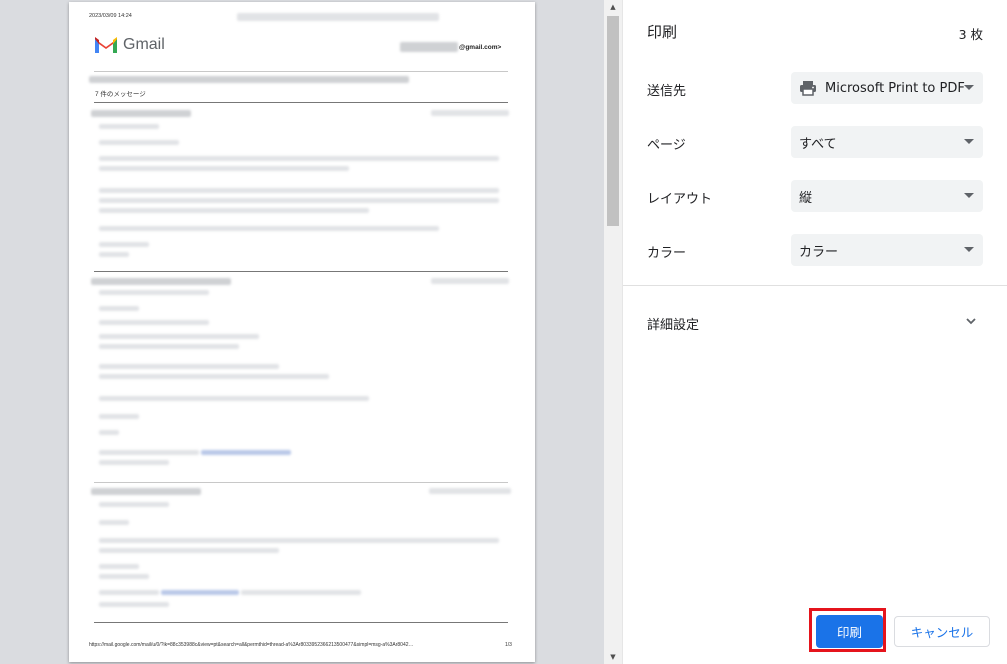  What do you see at coordinates (819, 252) in the screenshot?
I see `color-value: カラー` at bounding box center [819, 252].